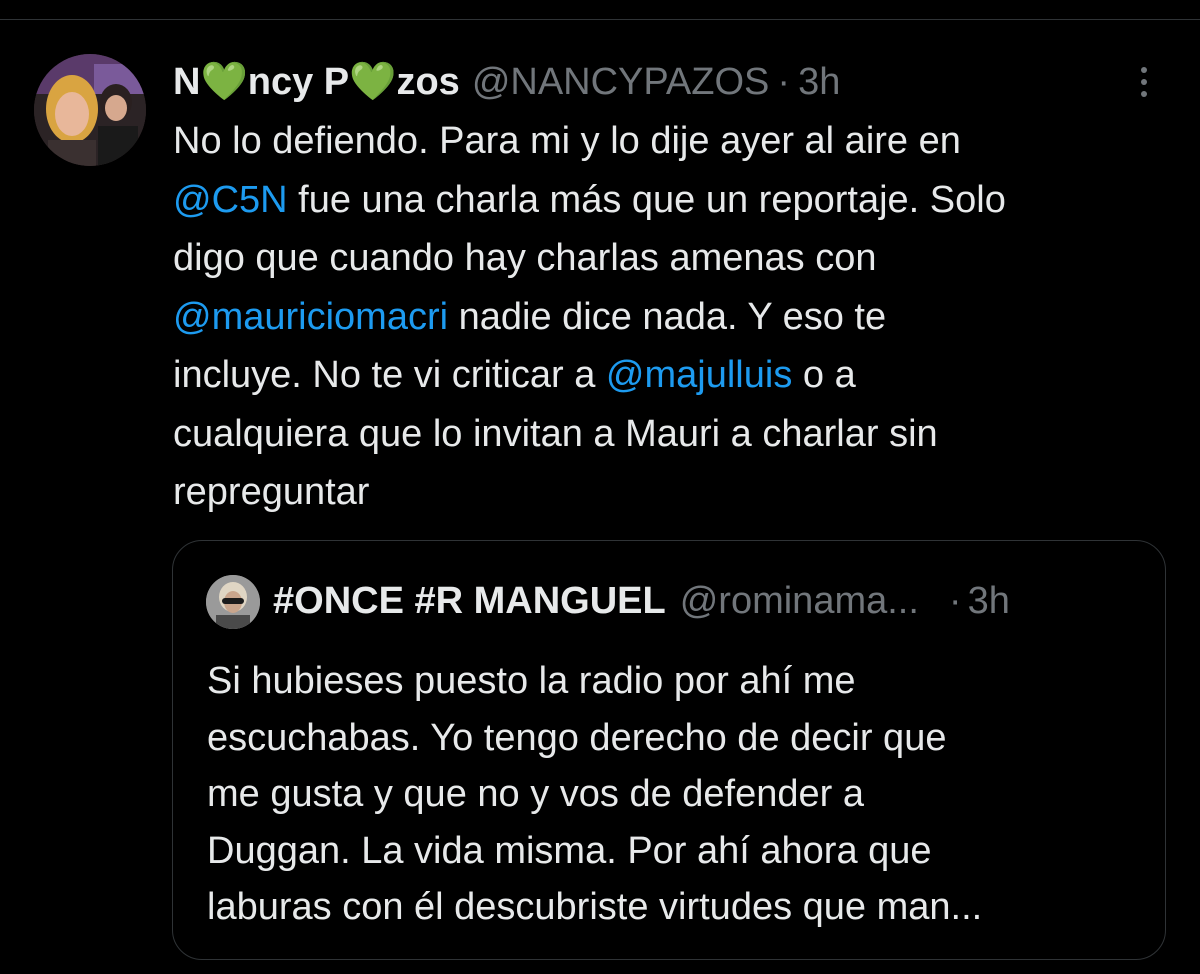 This screenshot has height=974, width=1200. What do you see at coordinates (531, 681) in the screenshot?
I see `quoted-text-line: Si hubieses puesto la radio por ahí me` at bounding box center [531, 681].